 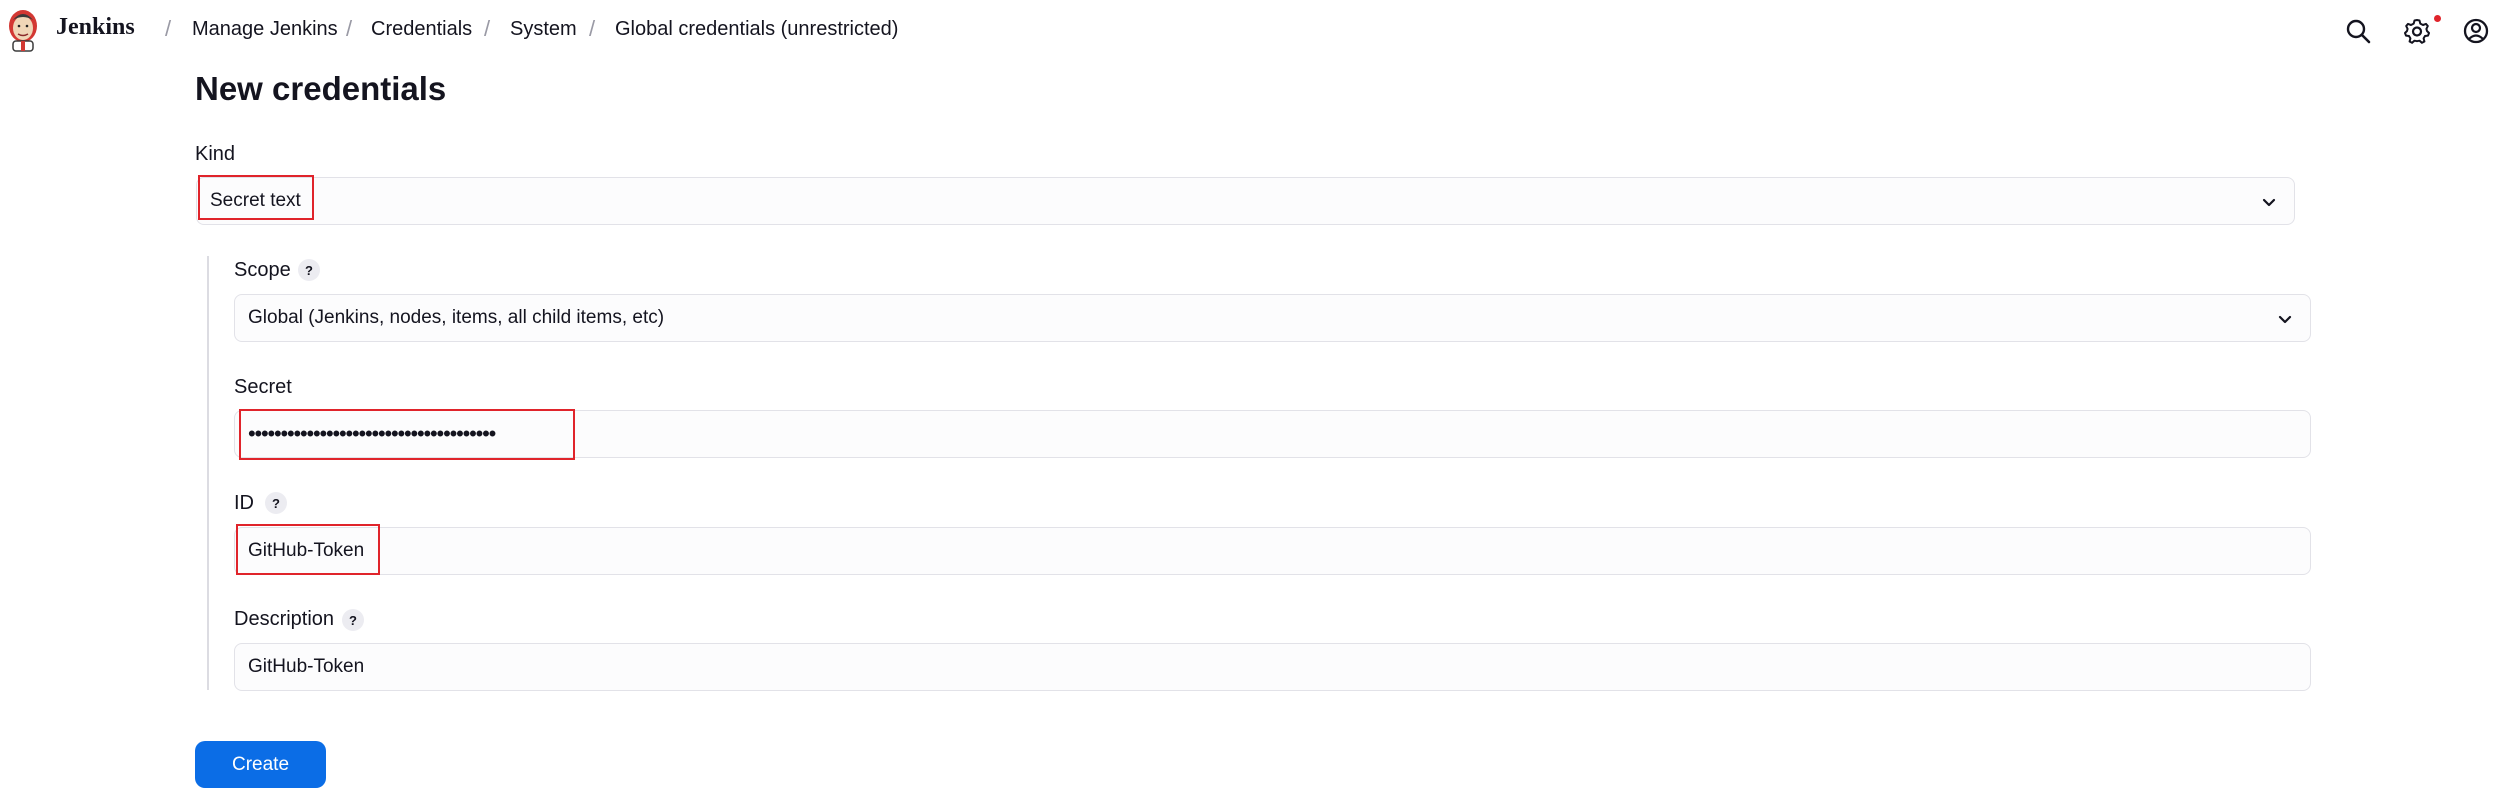 What do you see at coordinates (2417, 31) in the screenshot?
I see `gear-icon` at bounding box center [2417, 31].